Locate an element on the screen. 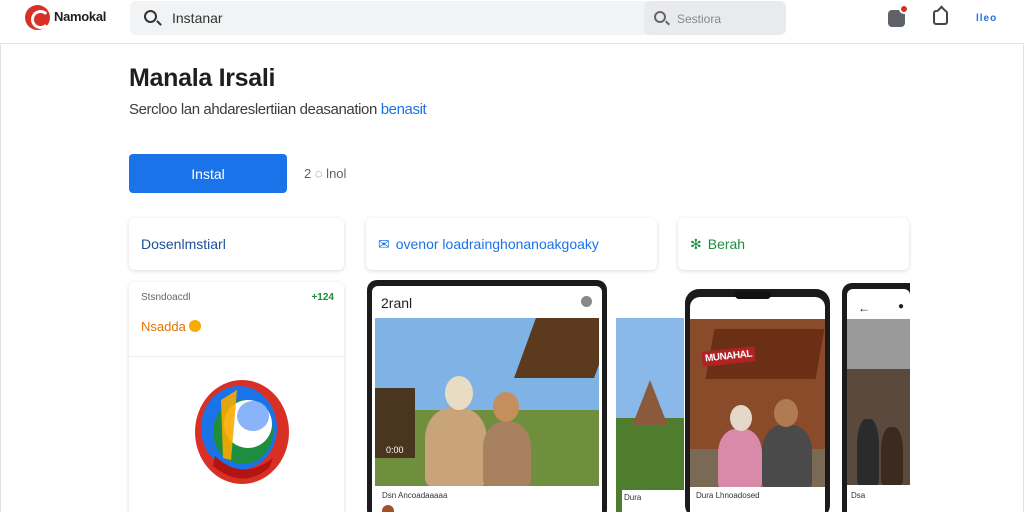 The width and height of the screenshot is (1024, 512). camera-icon is located at coordinates (586, 301).